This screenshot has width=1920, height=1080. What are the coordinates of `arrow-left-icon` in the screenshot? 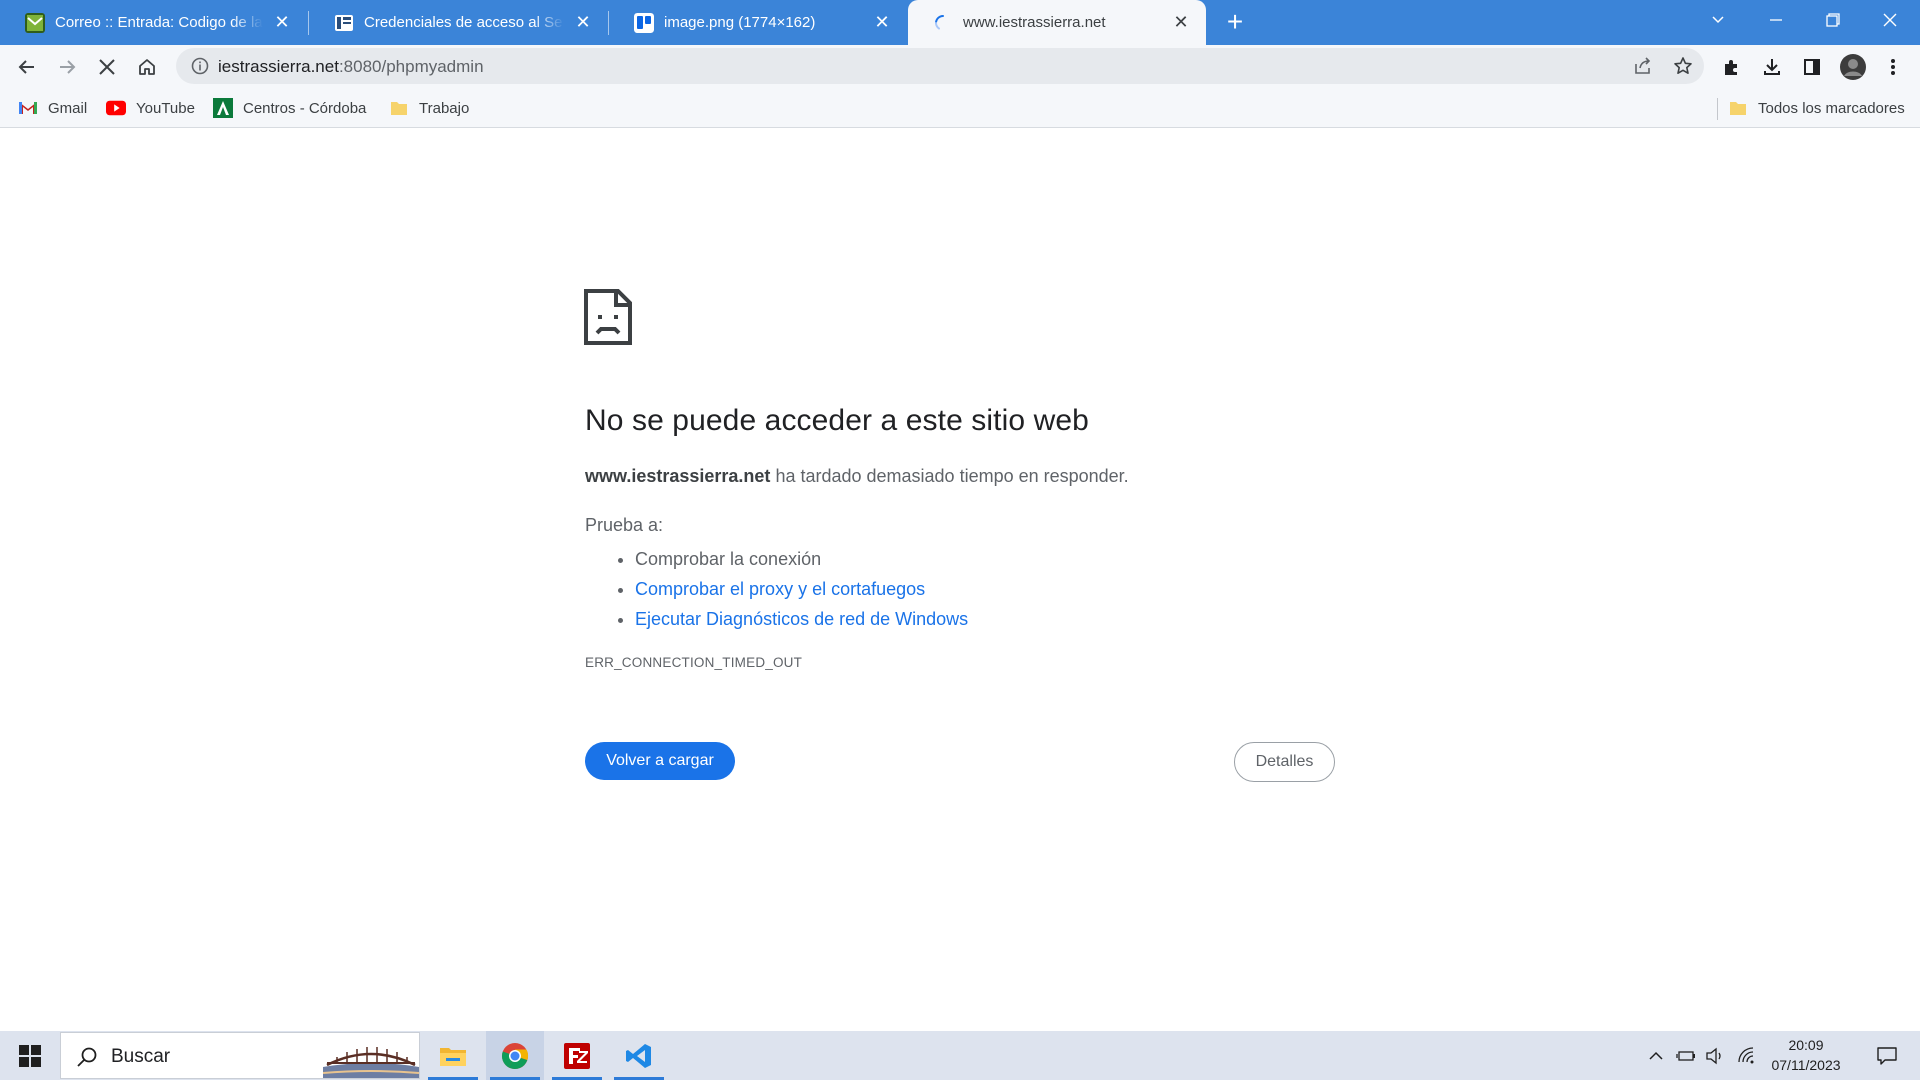 It's located at (26, 67).